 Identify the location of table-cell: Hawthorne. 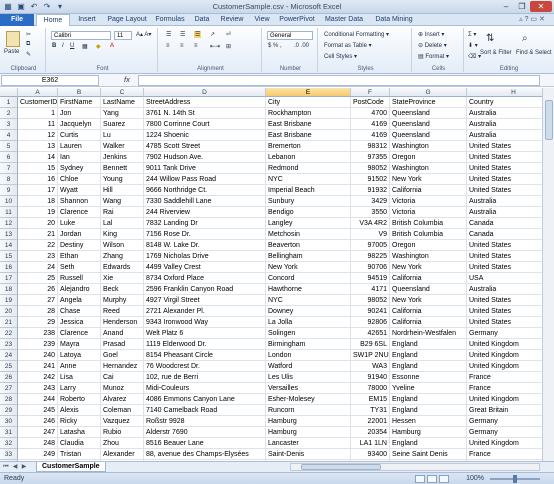
(308, 289).